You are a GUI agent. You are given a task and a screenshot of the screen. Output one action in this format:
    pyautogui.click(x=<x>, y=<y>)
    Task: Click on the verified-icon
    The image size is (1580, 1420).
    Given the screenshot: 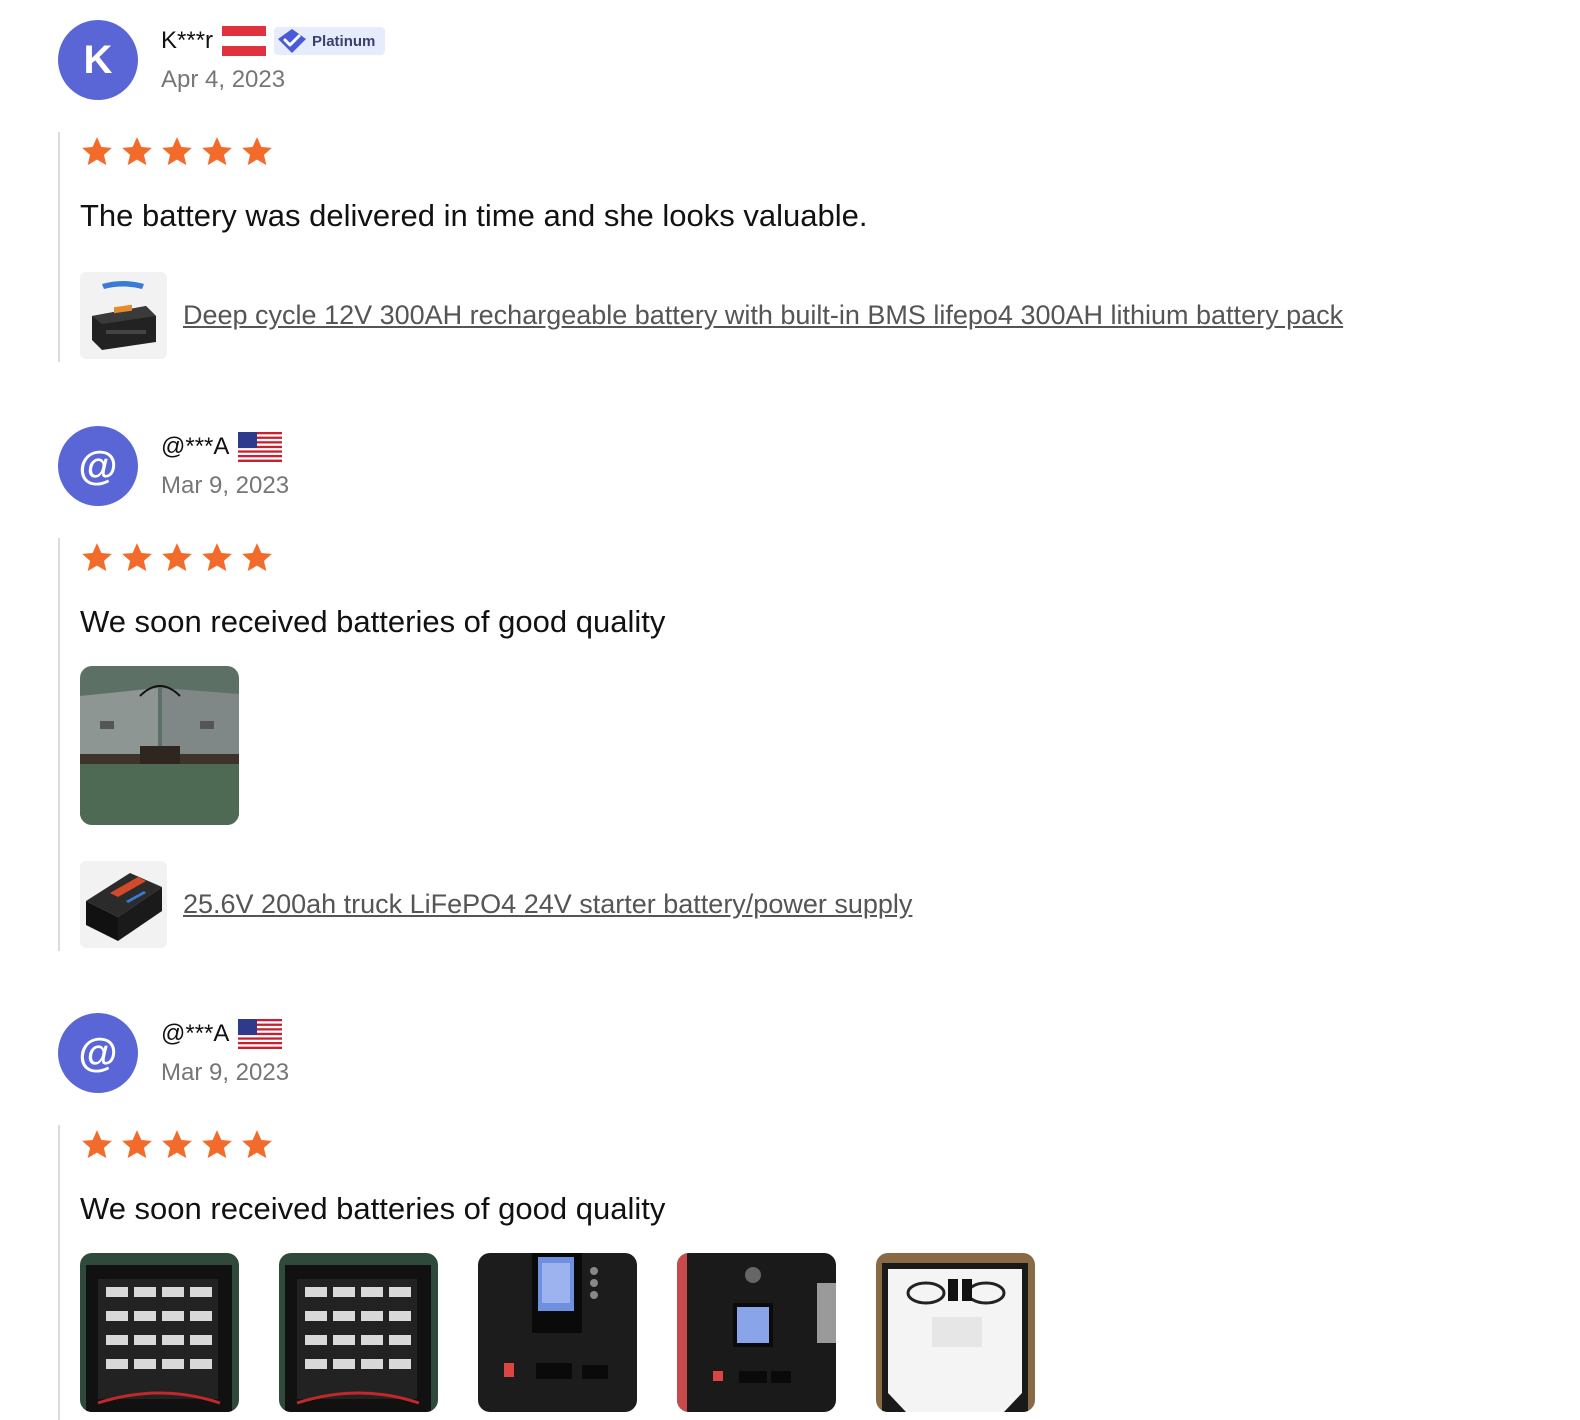 What is the action you would take?
    pyautogui.click(x=292, y=41)
    